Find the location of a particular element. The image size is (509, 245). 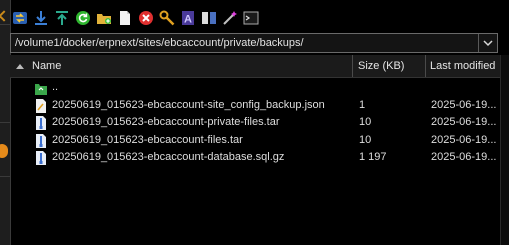

list-item: .. is located at coordinates (255, 88).